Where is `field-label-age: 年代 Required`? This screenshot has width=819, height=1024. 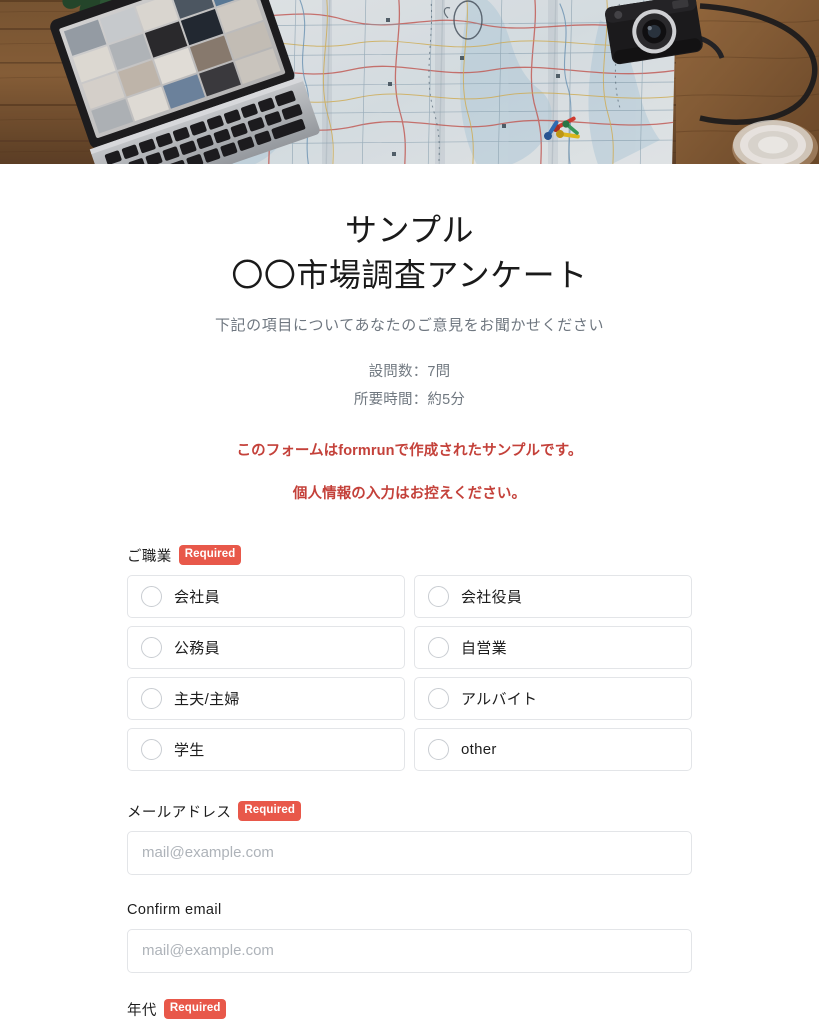
field-label-age: 年代 Required is located at coordinates (409, 1009).